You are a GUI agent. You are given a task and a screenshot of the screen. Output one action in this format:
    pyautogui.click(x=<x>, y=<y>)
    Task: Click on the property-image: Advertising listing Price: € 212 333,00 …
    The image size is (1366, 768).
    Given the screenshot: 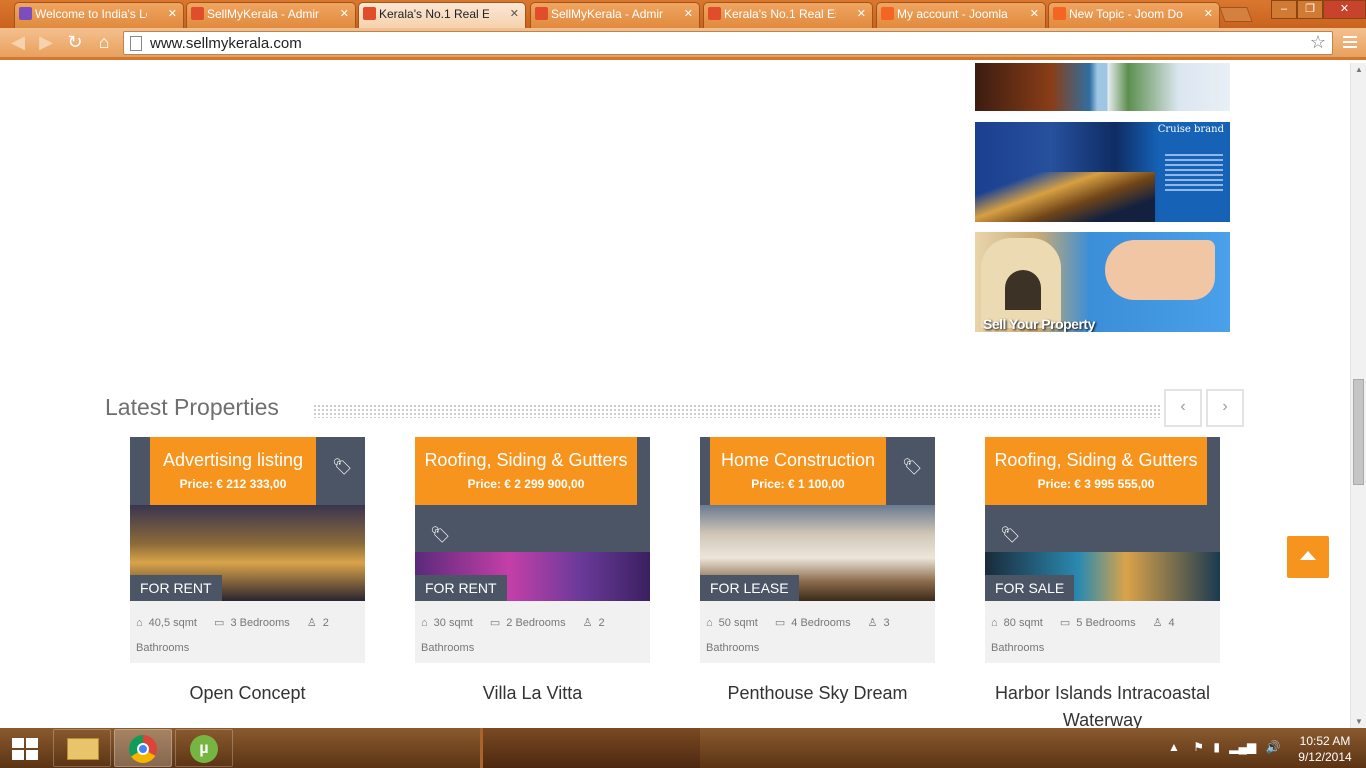 What is the action you would take?
    pyautogui.click(x=247, y=519)
    